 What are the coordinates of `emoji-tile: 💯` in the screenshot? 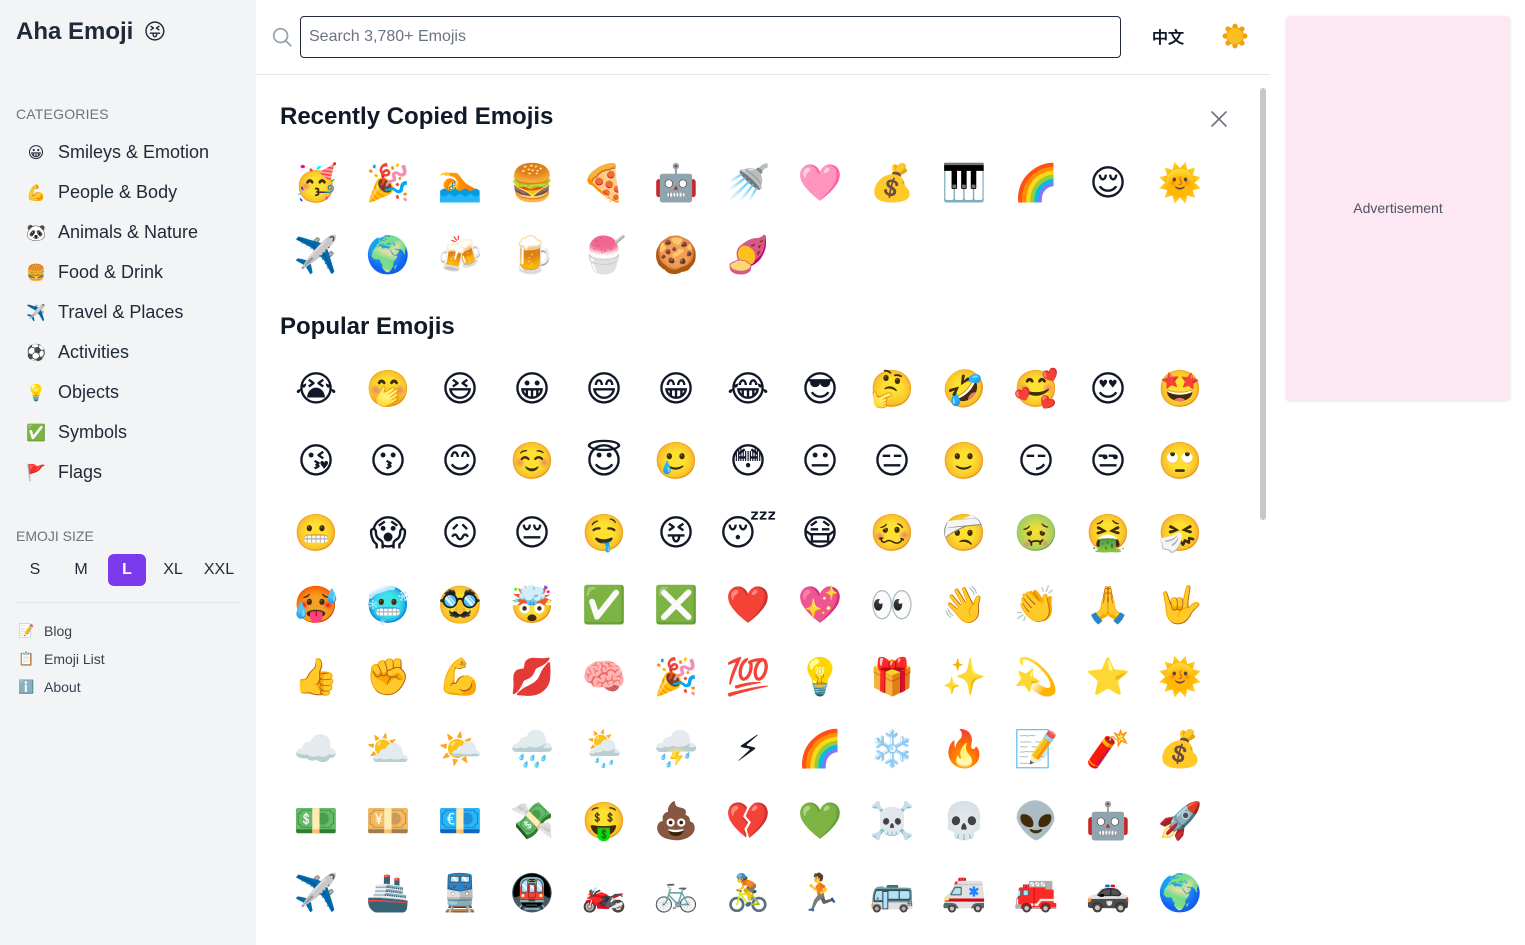 It's located at (748, 678).